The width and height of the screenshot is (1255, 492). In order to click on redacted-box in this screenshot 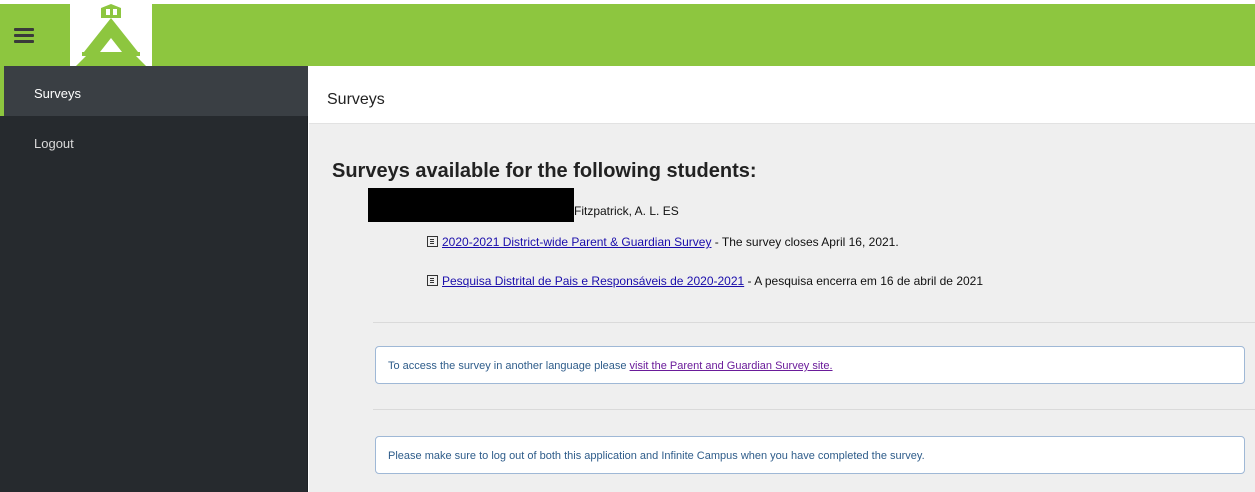, I will do `click(471, 205)`.